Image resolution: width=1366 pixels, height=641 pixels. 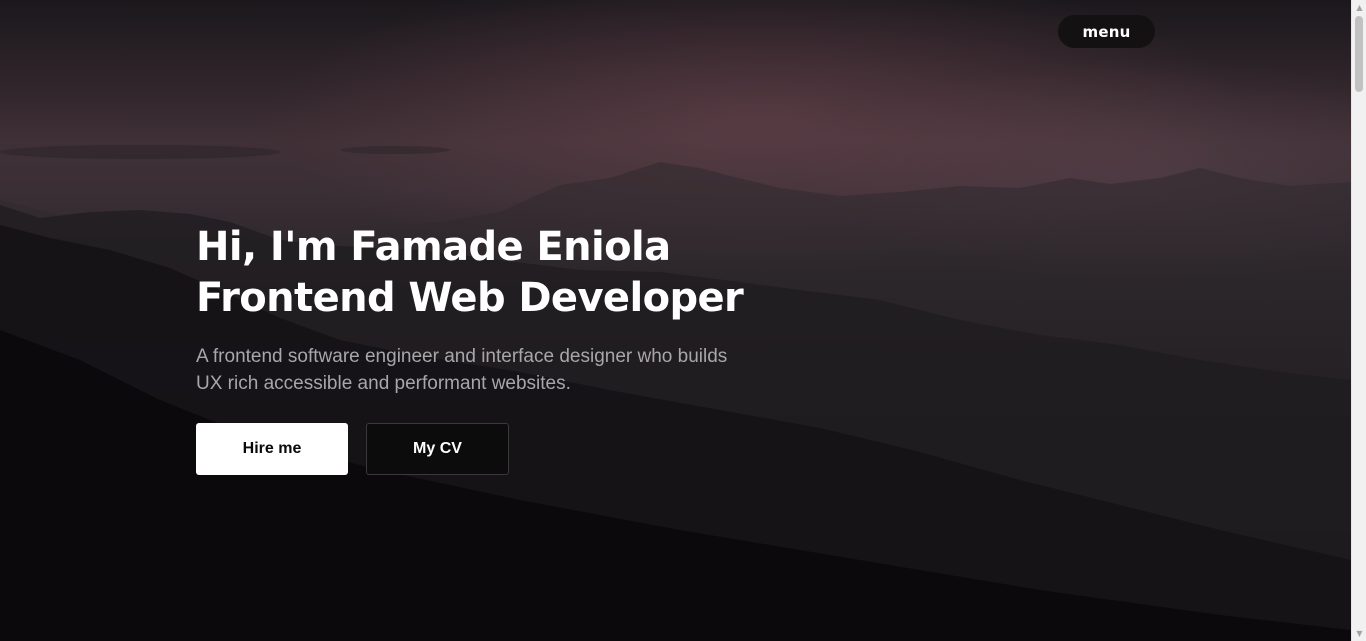 I want to click on hire-me-button: Hire me, so click(x=272, y=449).